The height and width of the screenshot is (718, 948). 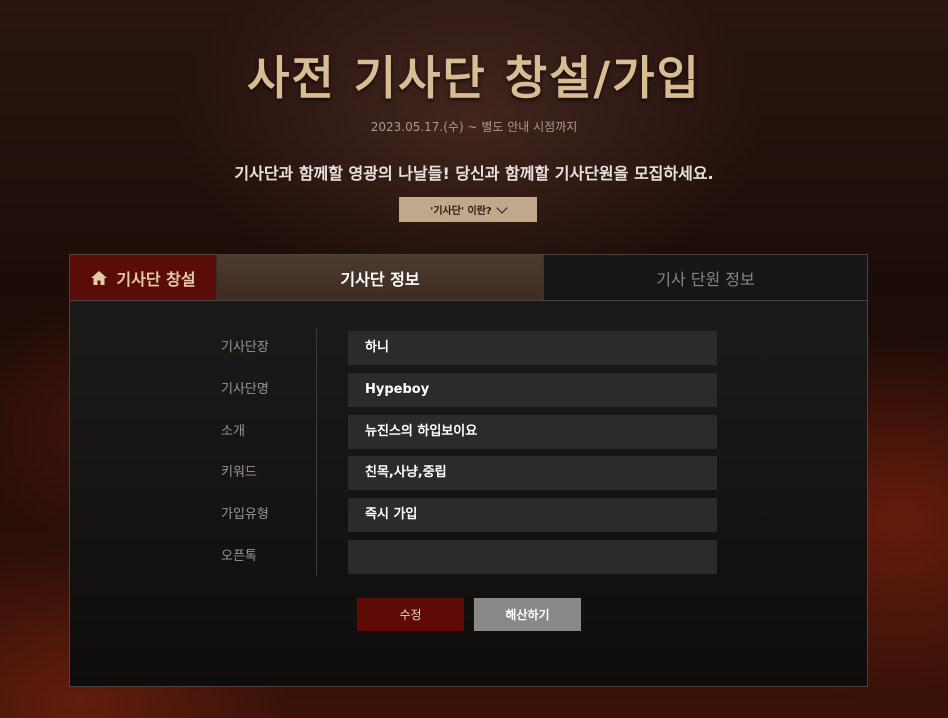 I want to click on event-period: 2023.05.17.(수) ~ 별도 안내 시점까지, so click(x=474, y=127).